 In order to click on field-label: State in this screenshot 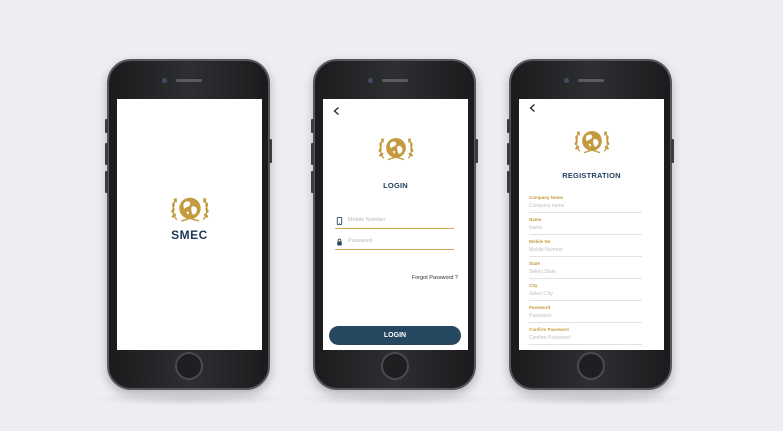, I will do `click(535, 263)`.